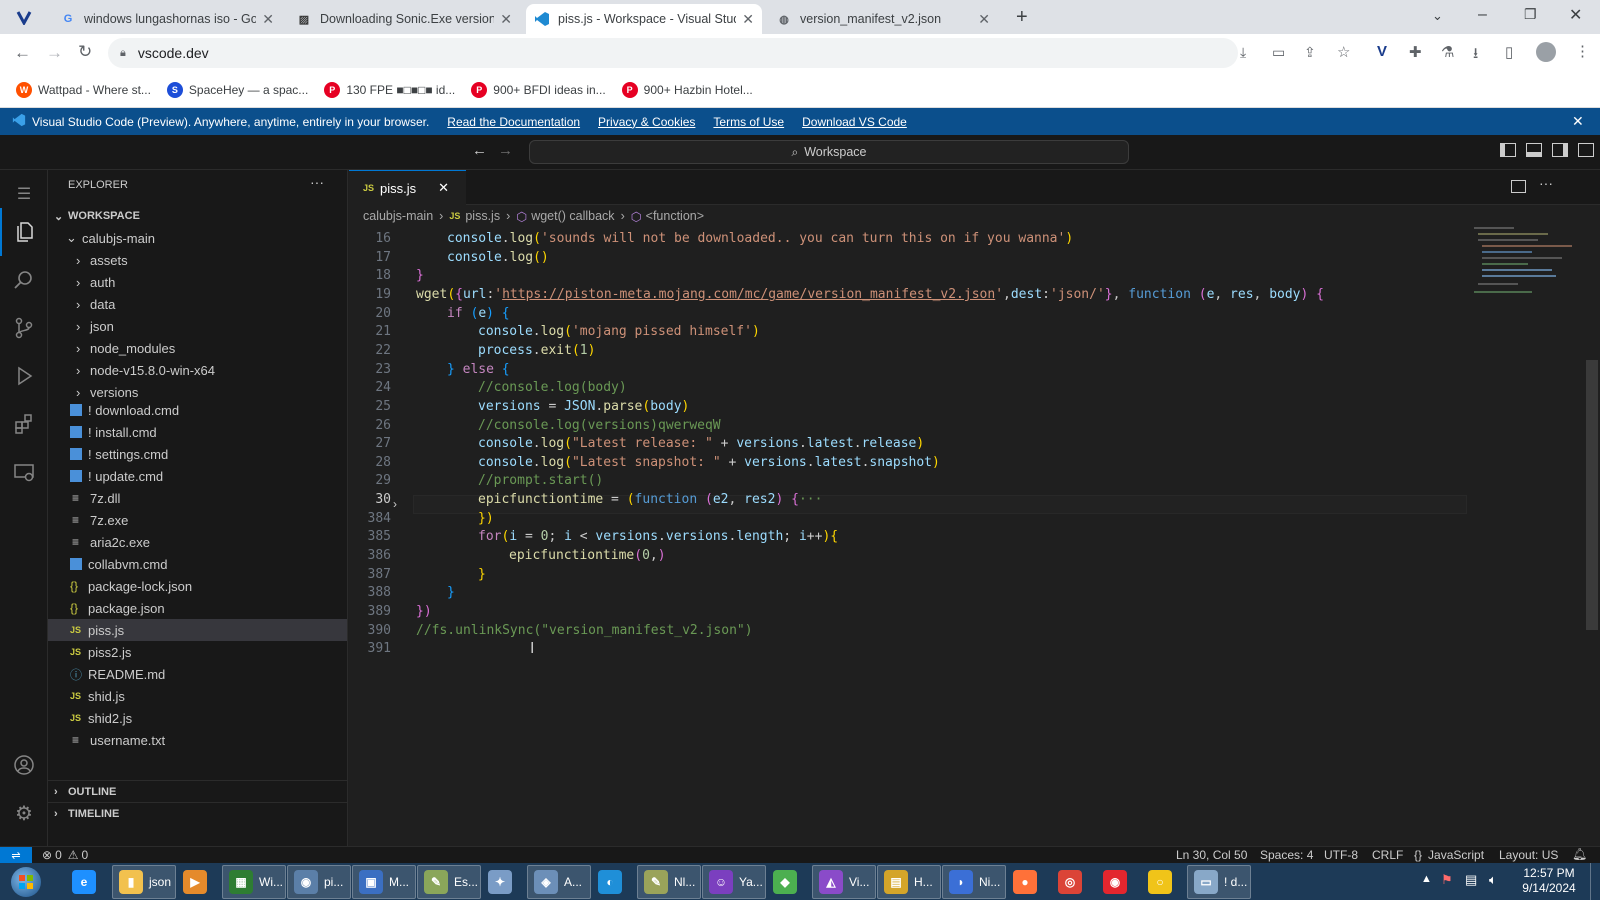 The width and height of the screenshot is (1600, 900). Describe the element at coordinates (197, 216) in the screenshot. I see `workspace-section-header: ⌄ WORKSPACE` at that location.